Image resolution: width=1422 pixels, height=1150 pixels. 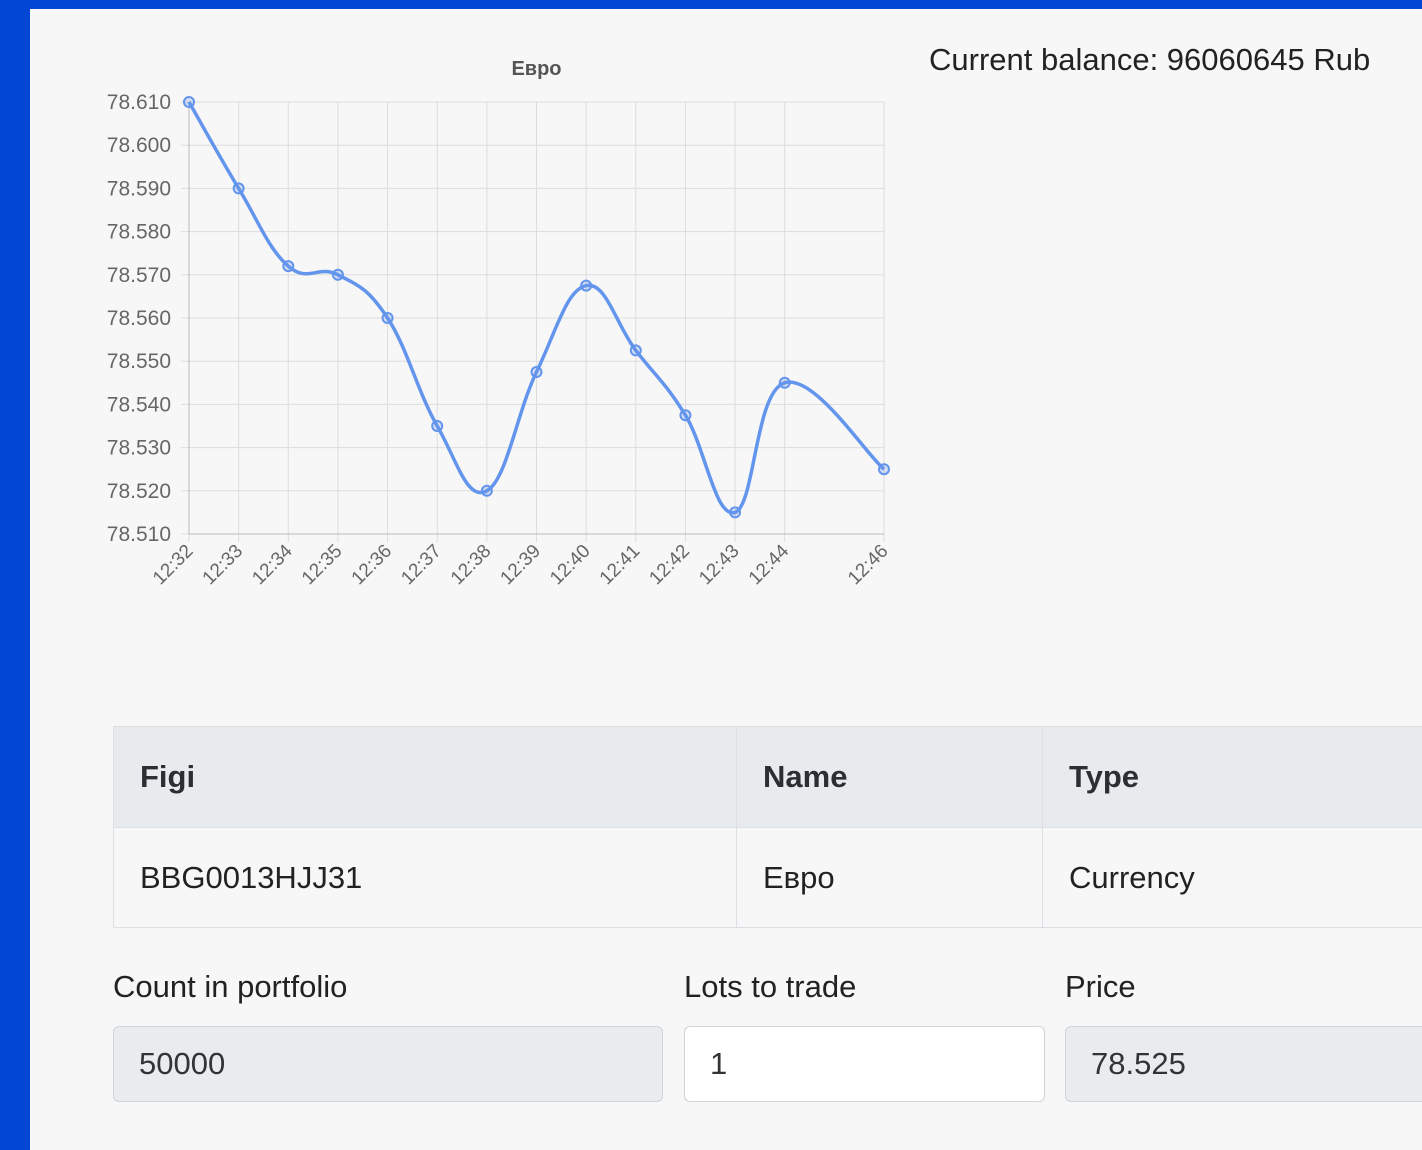 What do you see at coordinates (864, 1064) in the screenshot?
I see `lots-to-trade-input` at bounding box center [864, 1064].